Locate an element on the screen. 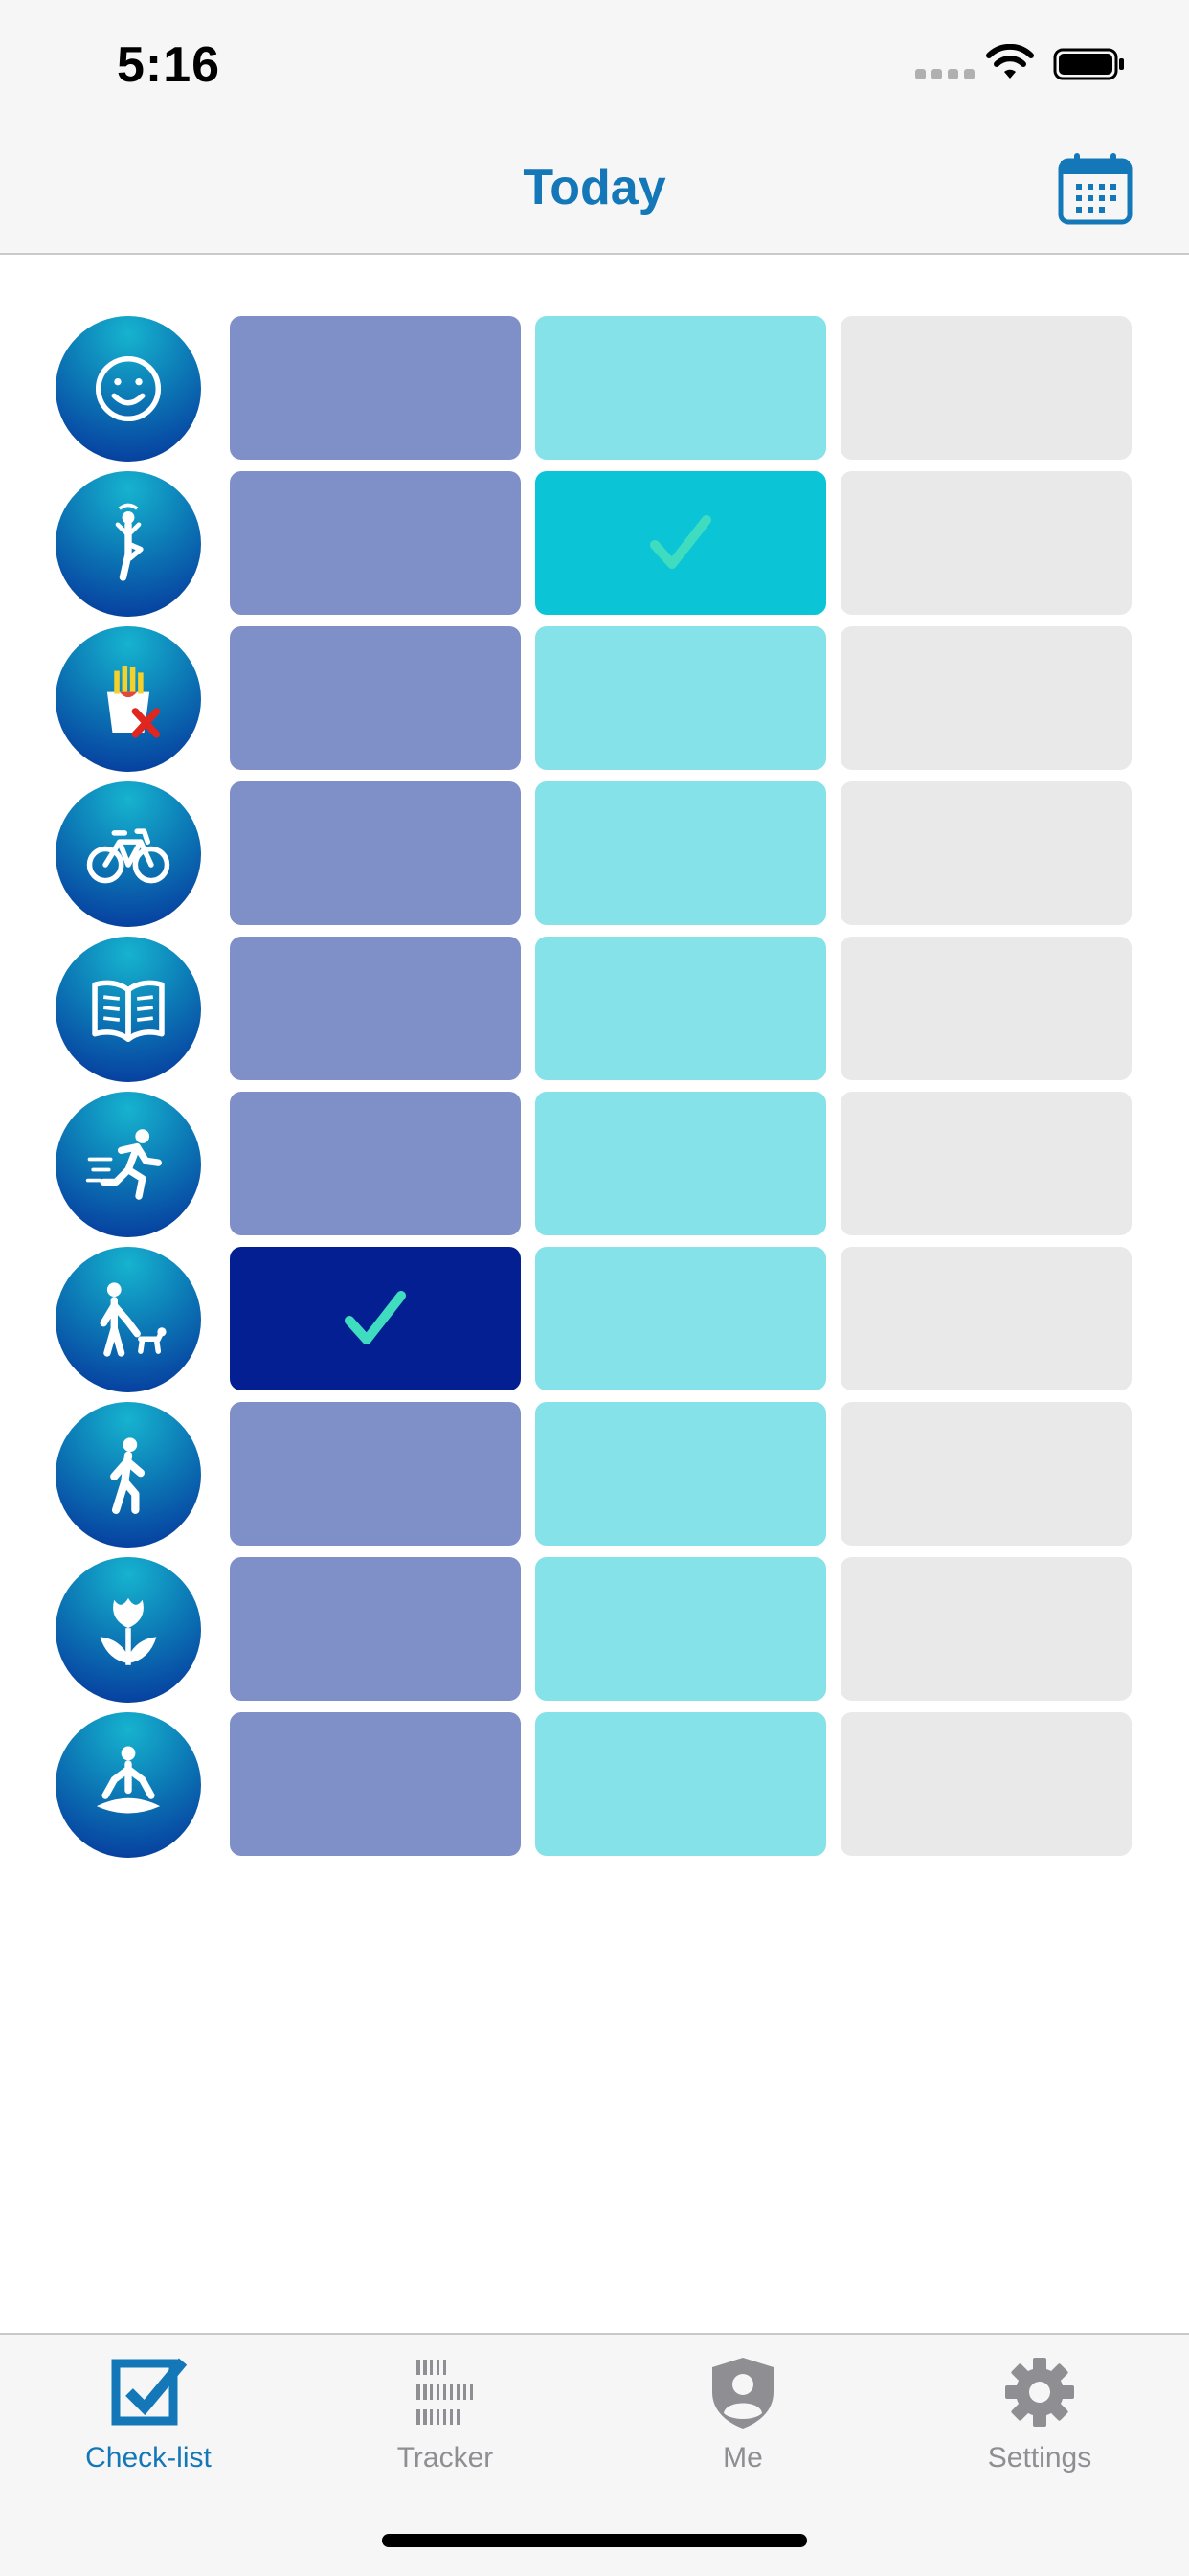 The height and width of the screenshot is (2576, 1189). running-icon is located at coordinates (128, 1164).